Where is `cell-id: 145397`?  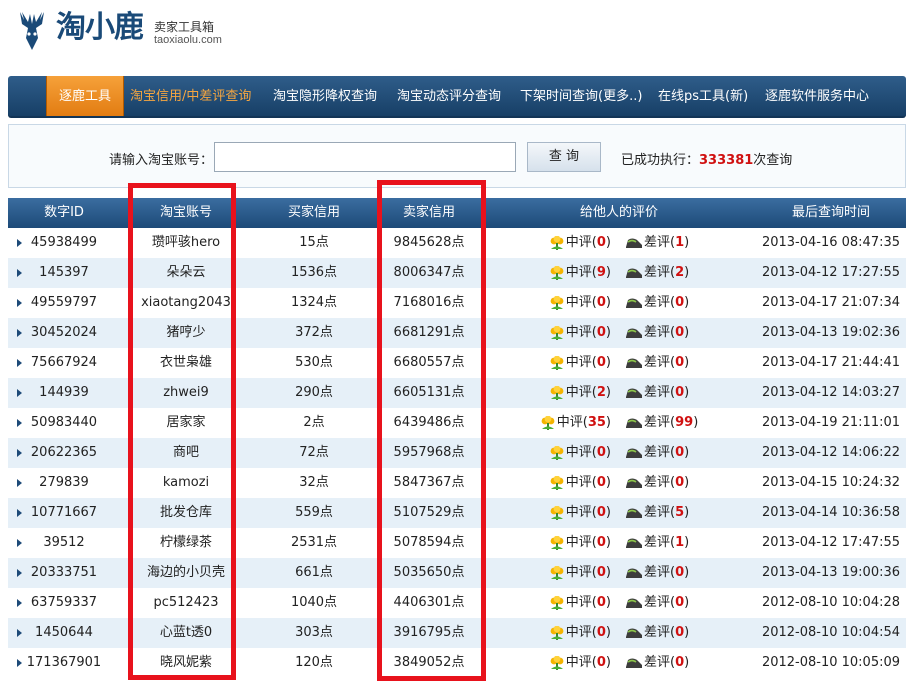
cell-id: 145397 is located at coordinates (64, 273).